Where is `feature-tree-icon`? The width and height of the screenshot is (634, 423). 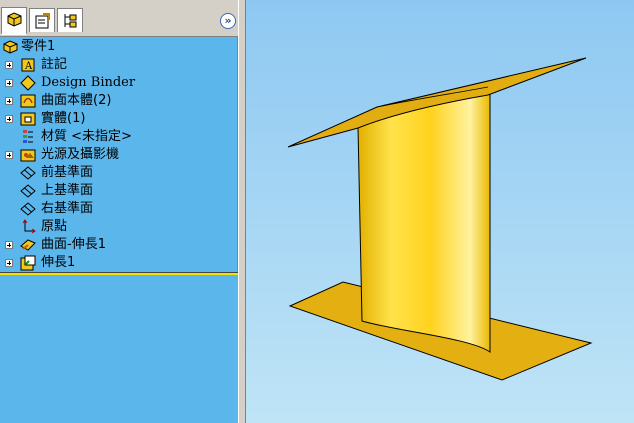
feature-tree-icon is located at coordinates (14, 19).